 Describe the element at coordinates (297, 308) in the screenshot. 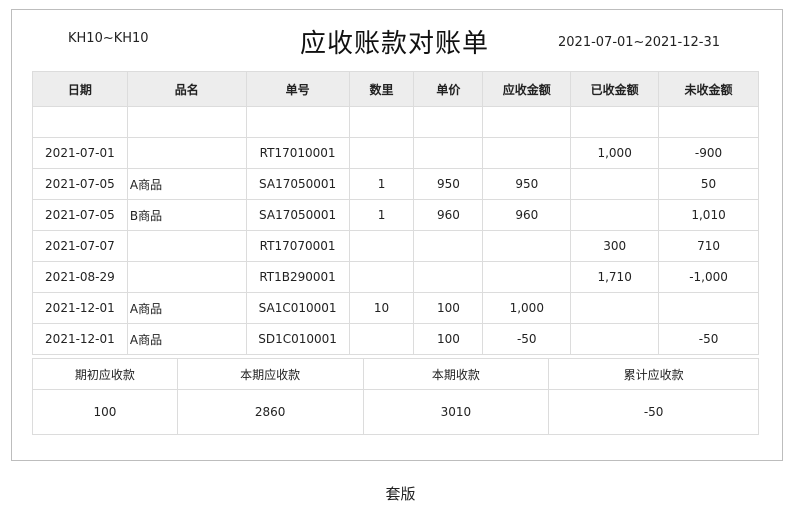

I see `cell-doc-no: SA1C010001` at that location.